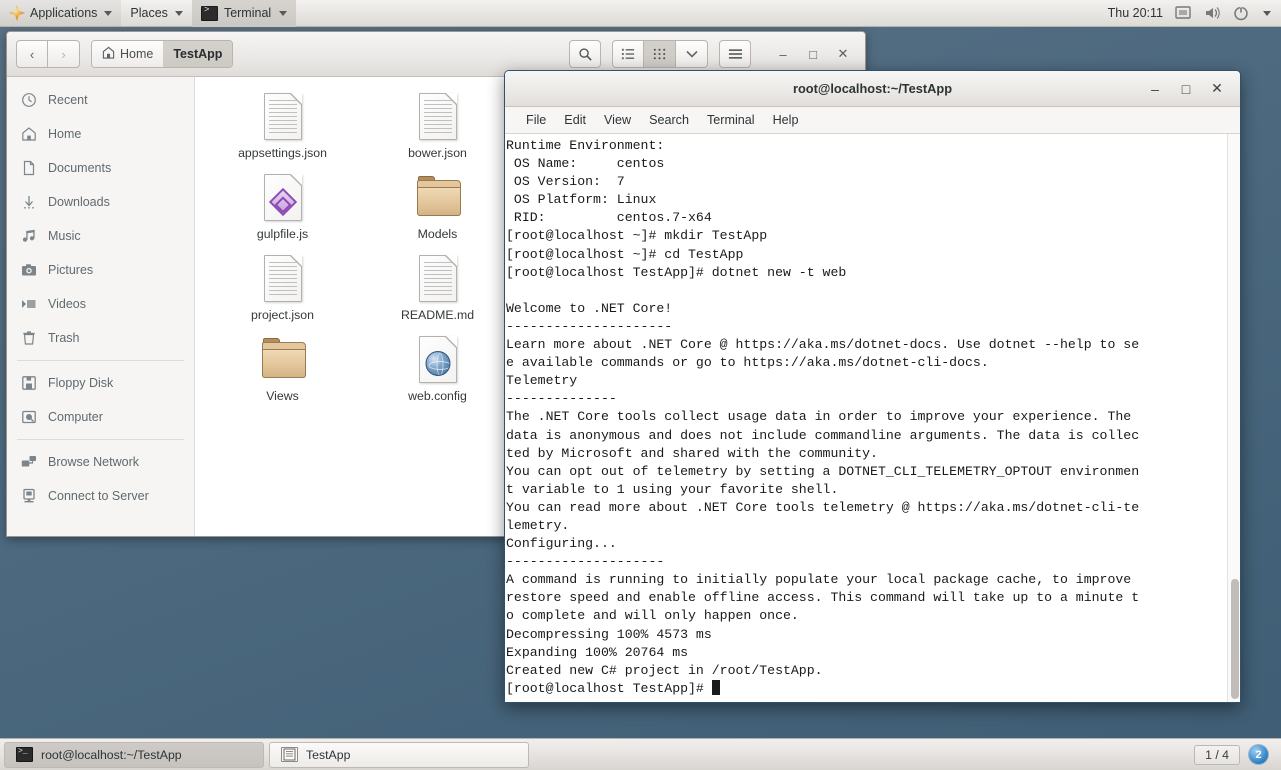 The height and width of the screenshot is (770, 1281). I want to click on terminal-prompt: [root@localhost TestApp]#, so click(609, 688).